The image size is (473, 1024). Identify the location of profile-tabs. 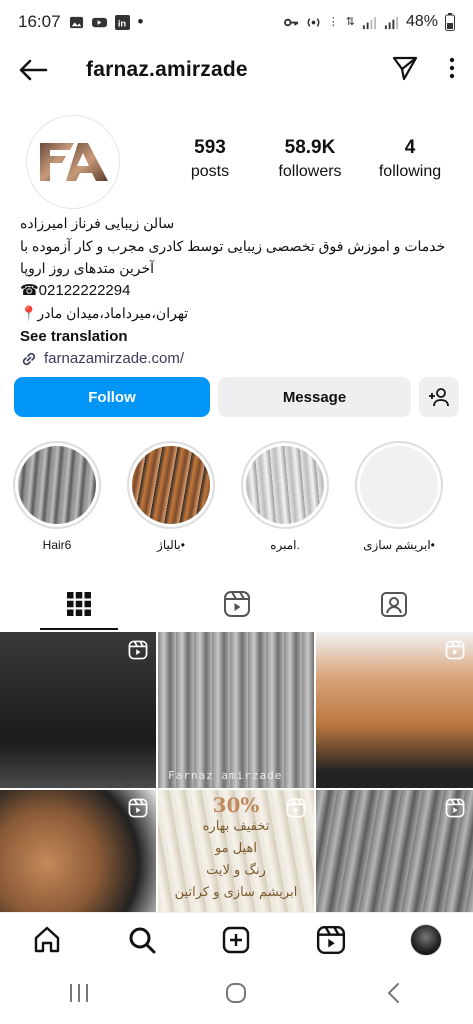
(236, 604).